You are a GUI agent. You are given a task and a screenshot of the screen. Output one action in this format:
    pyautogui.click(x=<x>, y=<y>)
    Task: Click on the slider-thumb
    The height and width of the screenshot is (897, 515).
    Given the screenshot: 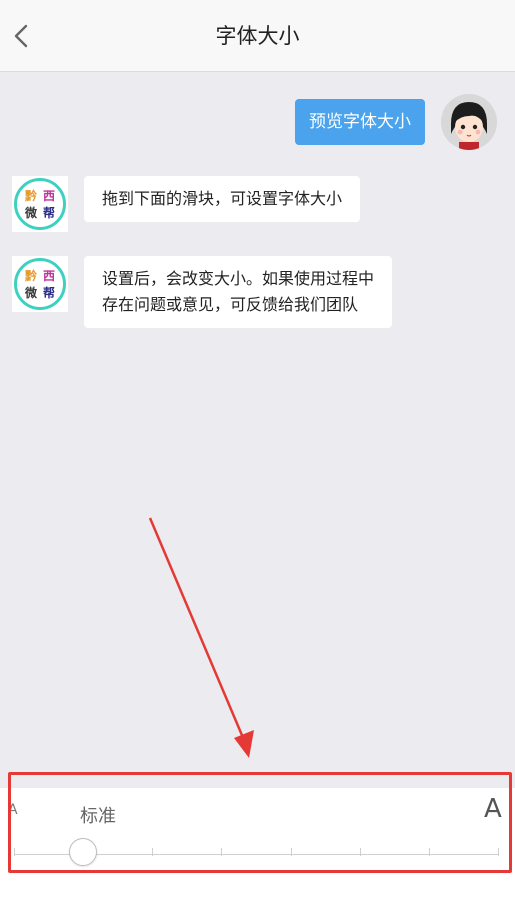 What is the action you would take?
    pyautogui.click(x=83, y=852)
    